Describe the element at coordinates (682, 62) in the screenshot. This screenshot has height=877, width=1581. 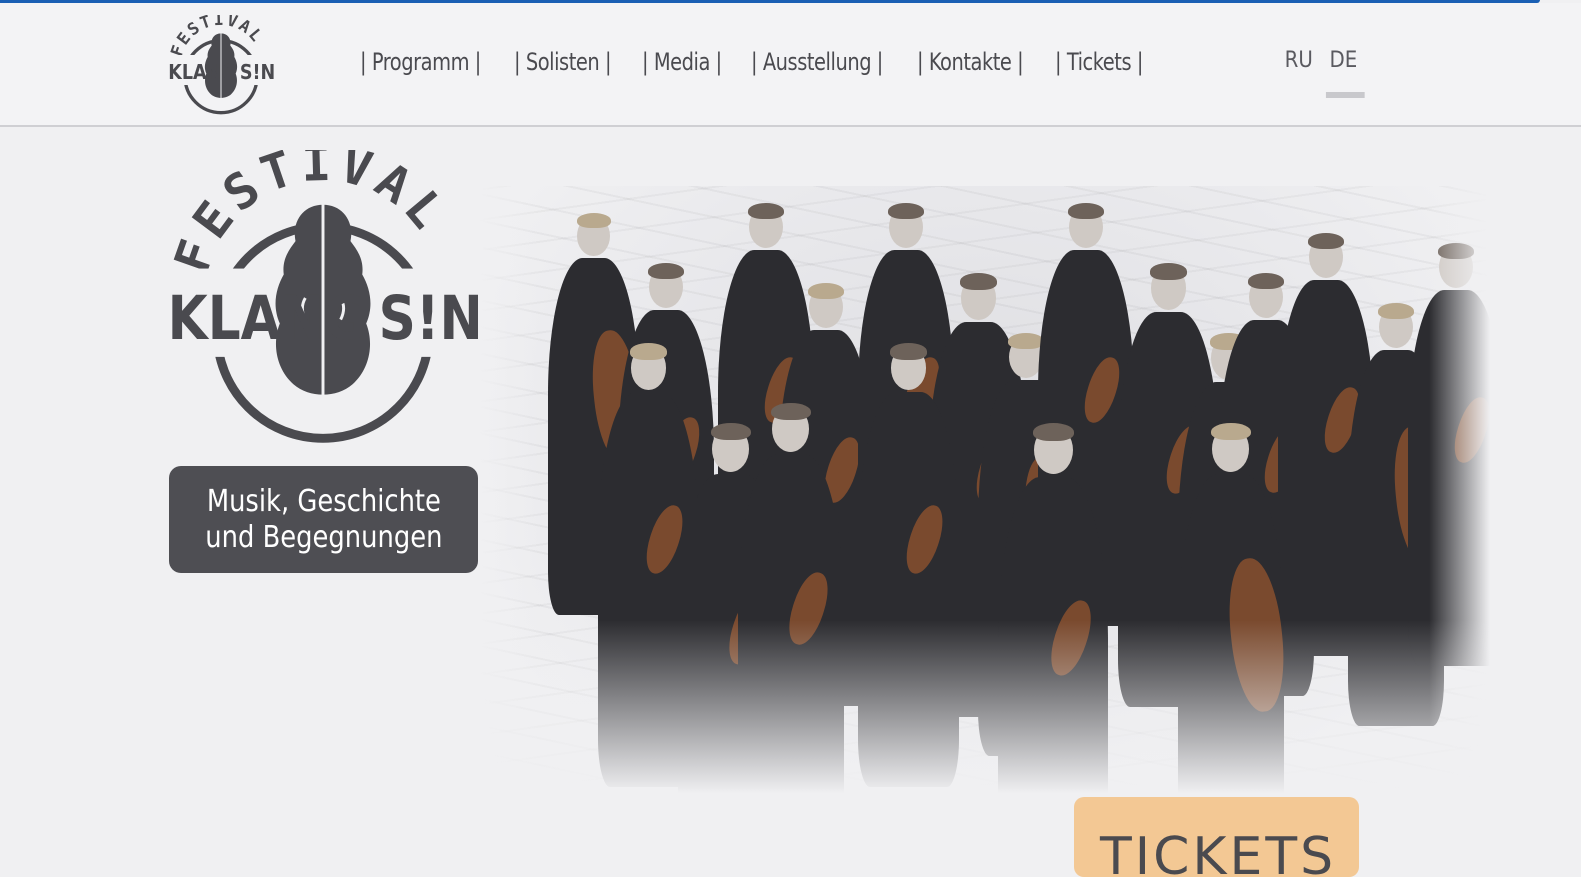
I see `nav-media: | Media |` at that location.